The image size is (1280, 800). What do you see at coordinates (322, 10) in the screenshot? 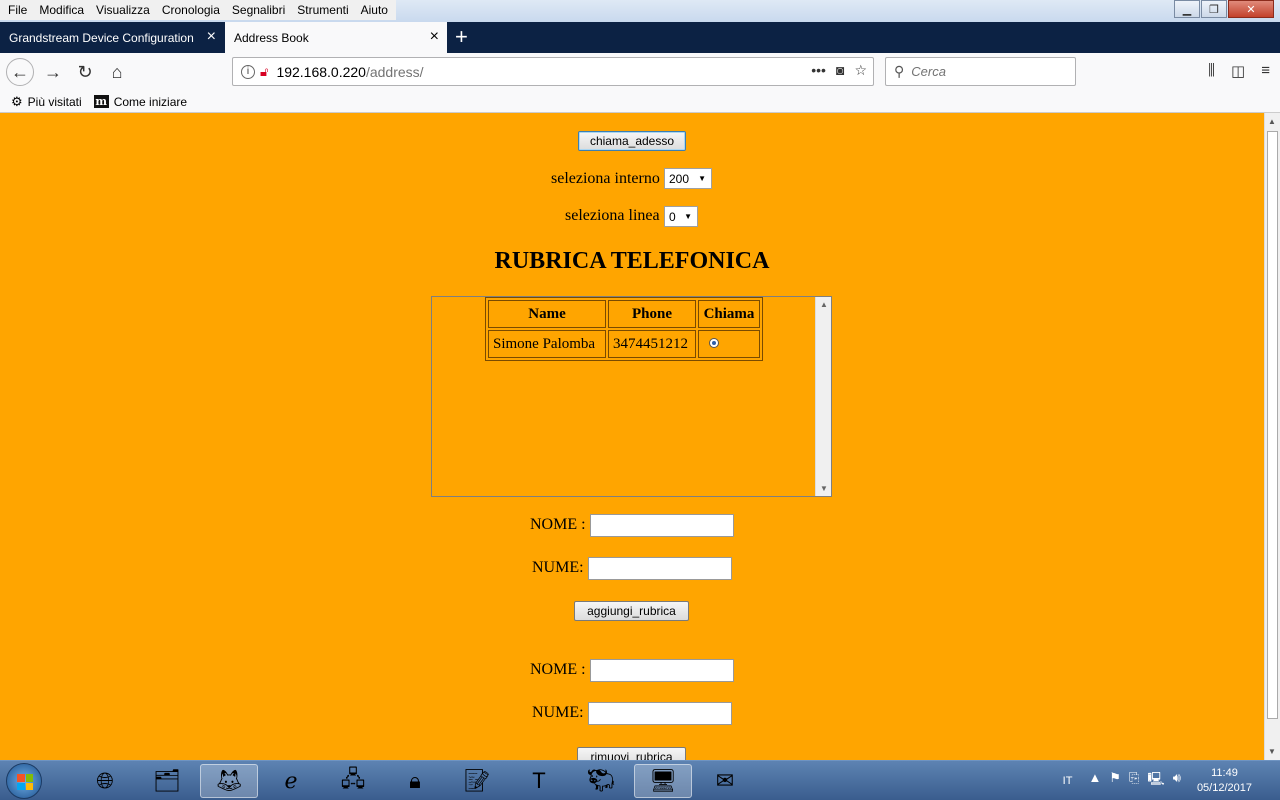
I see `menu-strumenti: Strumenti` at bounding box center [322, 10].